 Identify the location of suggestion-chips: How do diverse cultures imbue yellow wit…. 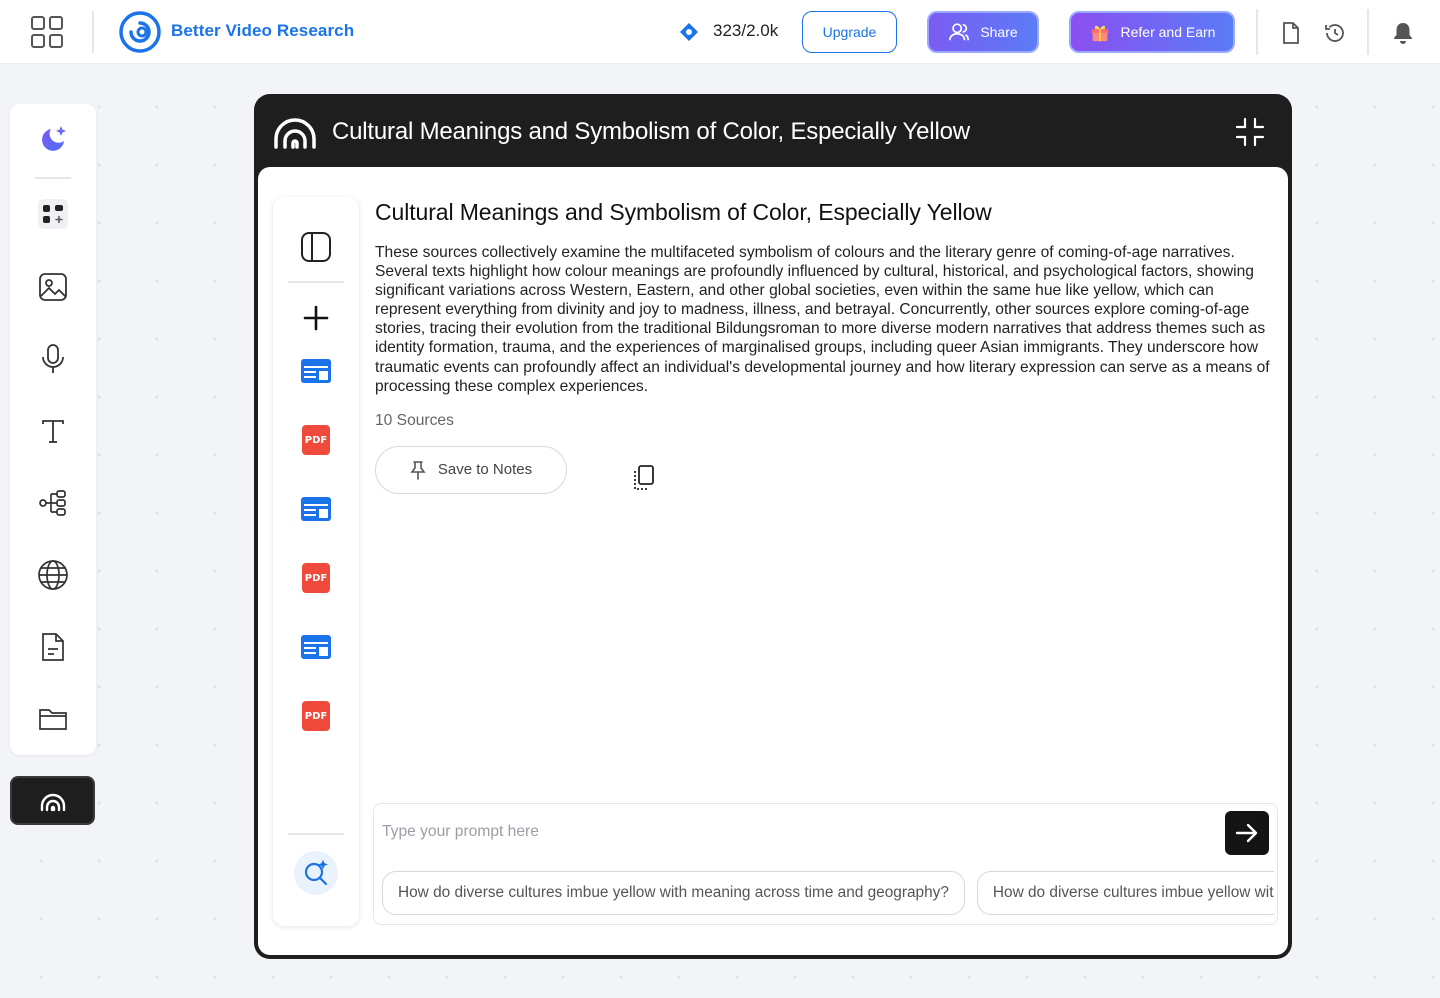
(828, 894).